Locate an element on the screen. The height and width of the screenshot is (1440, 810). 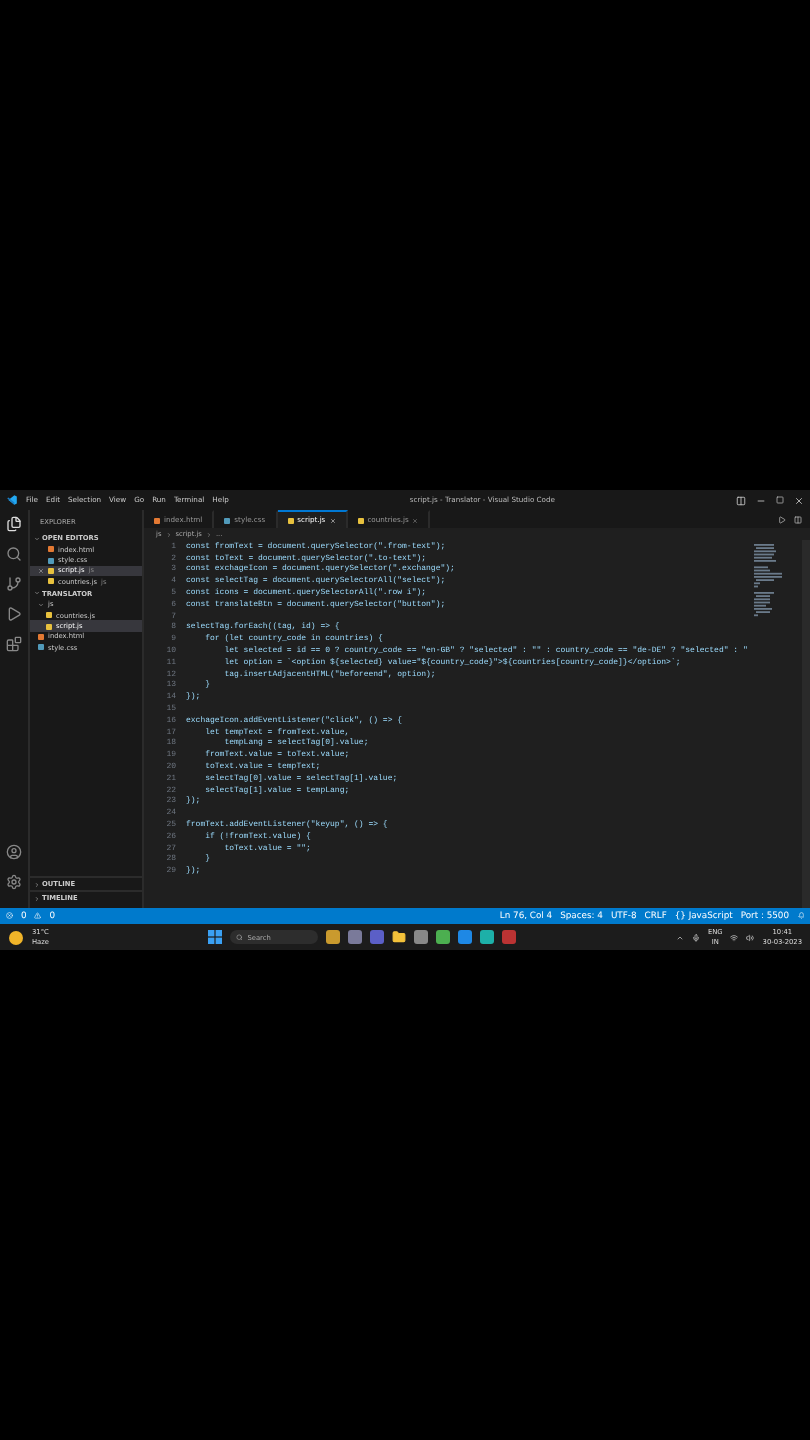
windows-logo-icon is located at coordinates (215, 937).